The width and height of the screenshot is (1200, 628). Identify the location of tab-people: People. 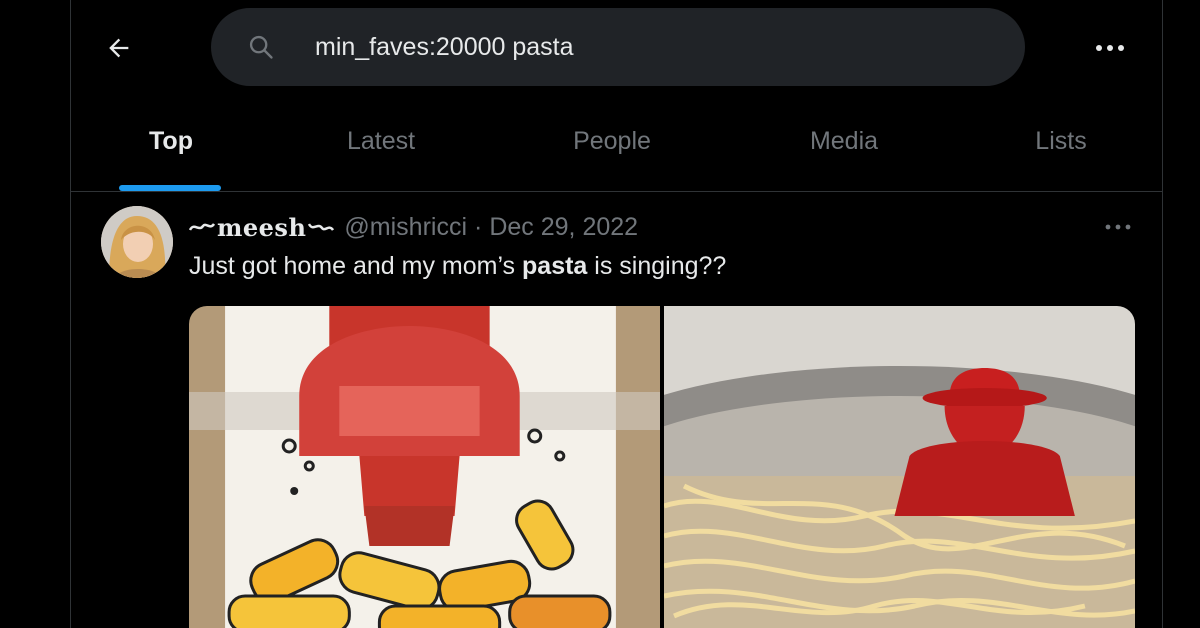
(612, 141).